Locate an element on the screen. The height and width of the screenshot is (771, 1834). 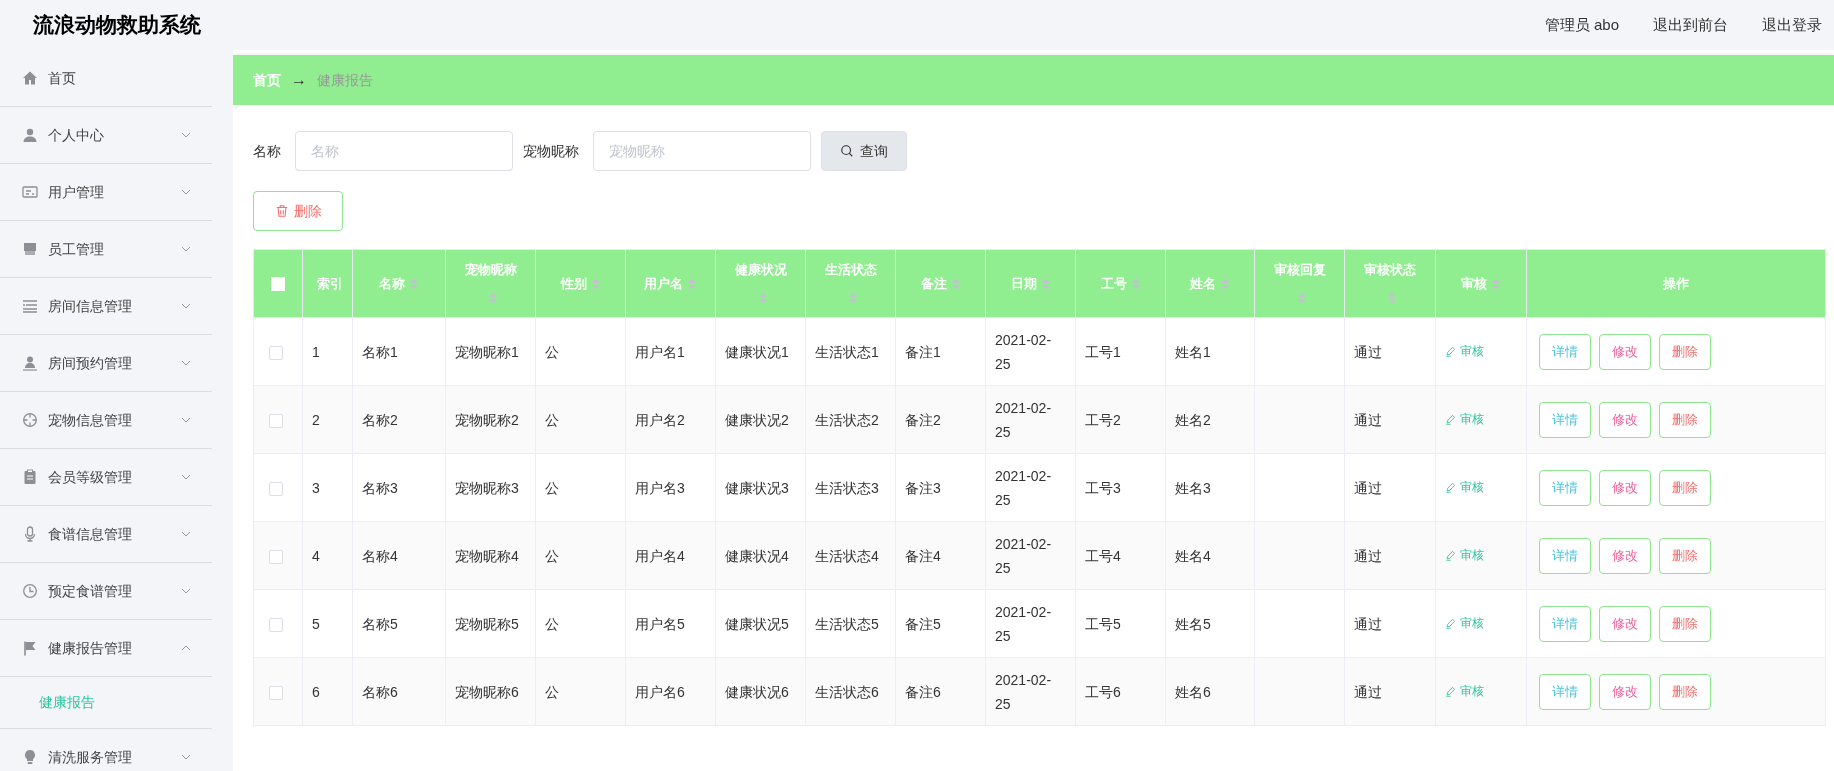
table-cell: 宠物昵称2 is located at coordinates (487, 419).